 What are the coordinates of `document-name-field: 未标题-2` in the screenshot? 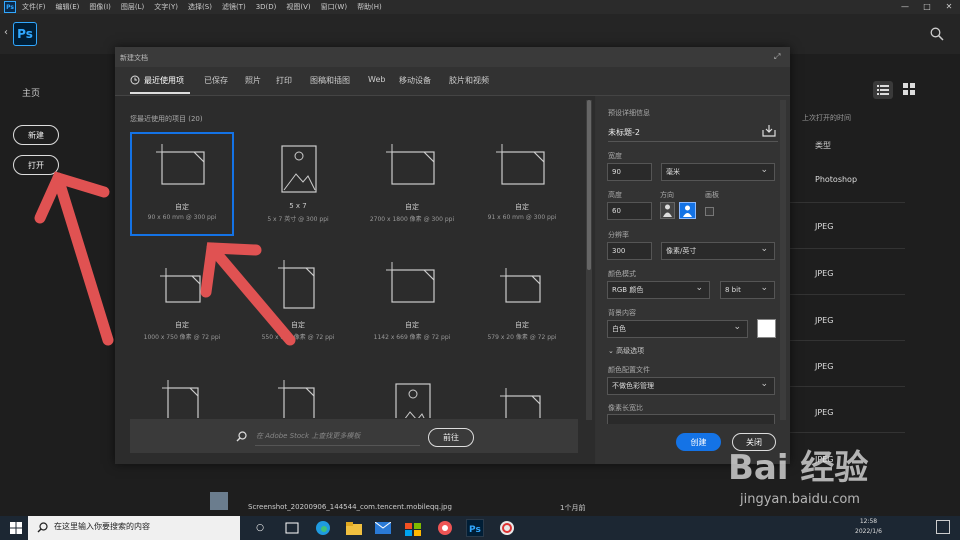 It's located at (624, 132).